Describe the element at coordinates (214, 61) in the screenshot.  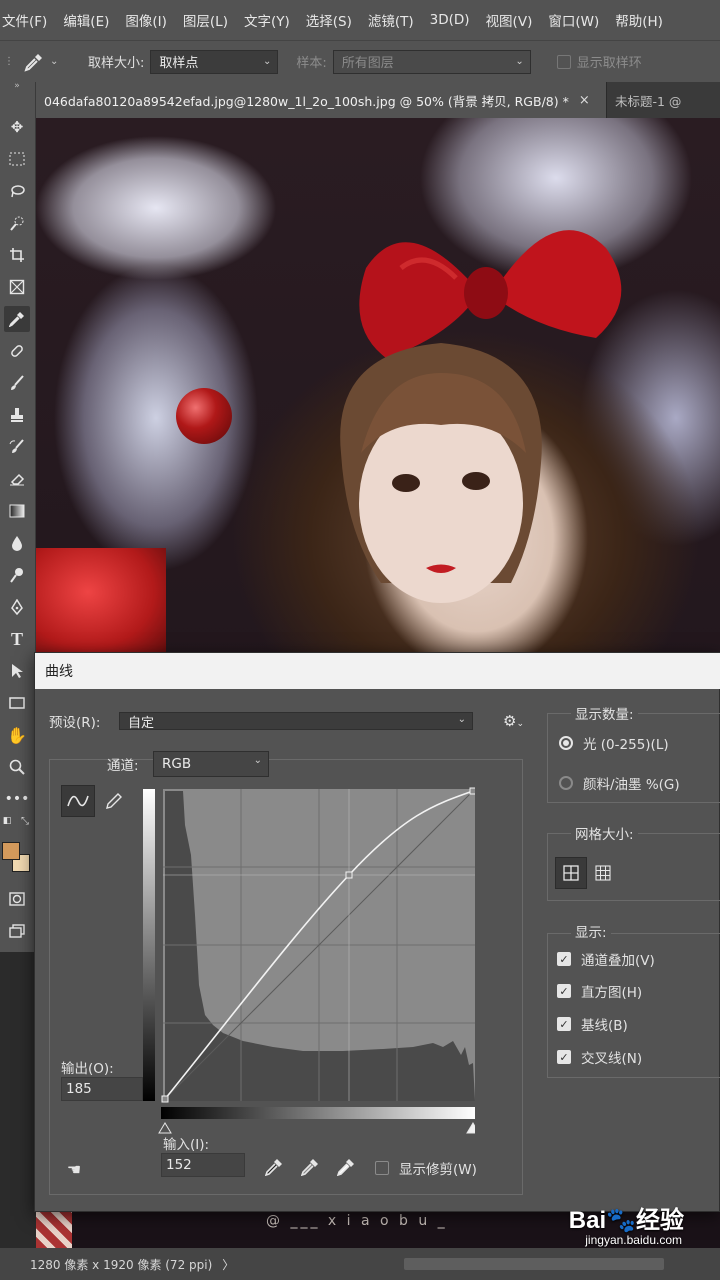
I see `sample-size-dropdown: 取样点 ⌄` at that location.